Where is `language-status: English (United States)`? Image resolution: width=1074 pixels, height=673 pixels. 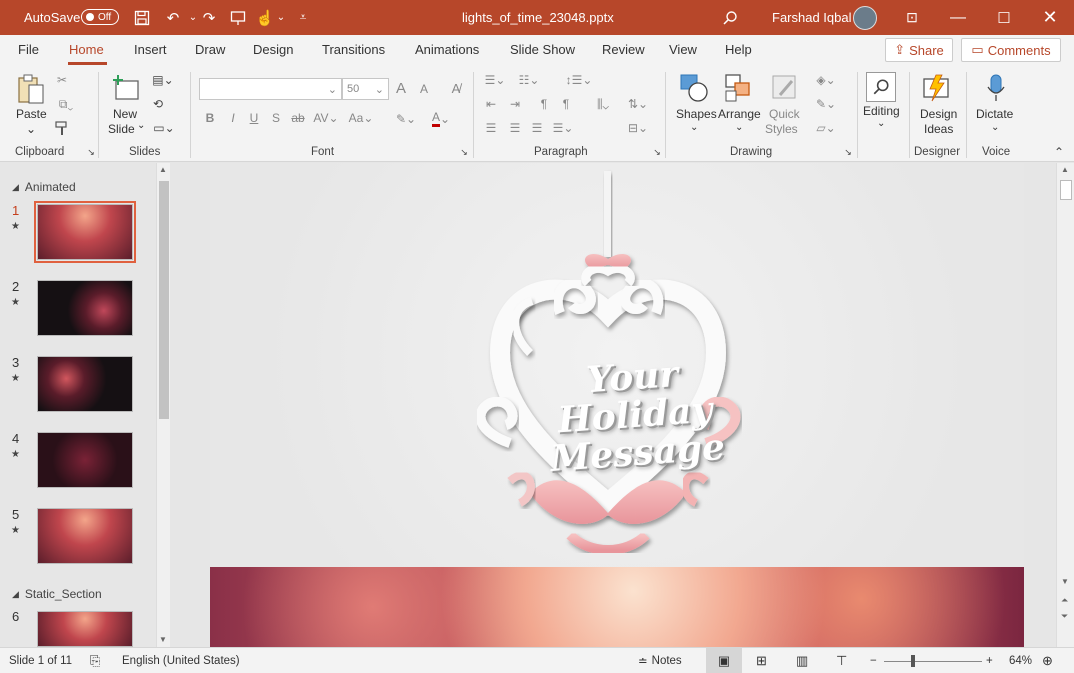
language-status: English (United States) is located at coordinates (181, 660).